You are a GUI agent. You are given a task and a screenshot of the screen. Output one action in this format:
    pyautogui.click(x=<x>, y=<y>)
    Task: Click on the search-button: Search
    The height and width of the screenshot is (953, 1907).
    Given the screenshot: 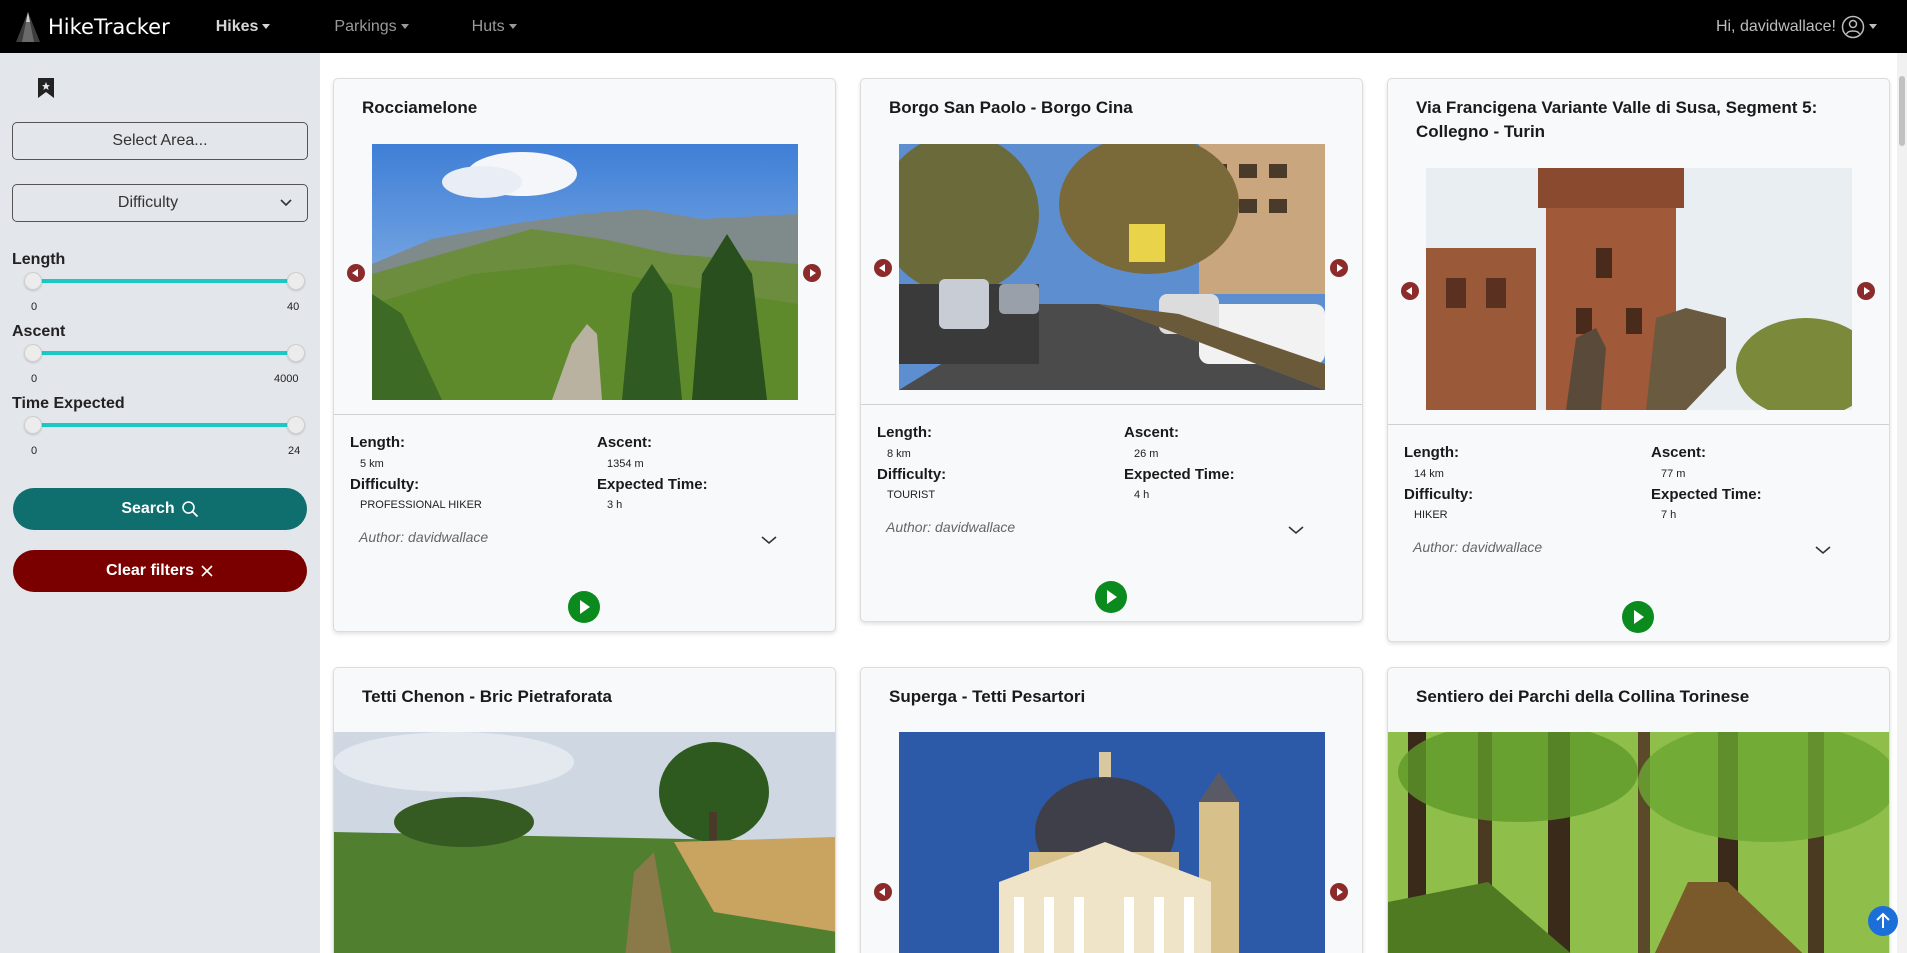 What is the action you would take?
    pyautogui.click(x=160, y=509)
    